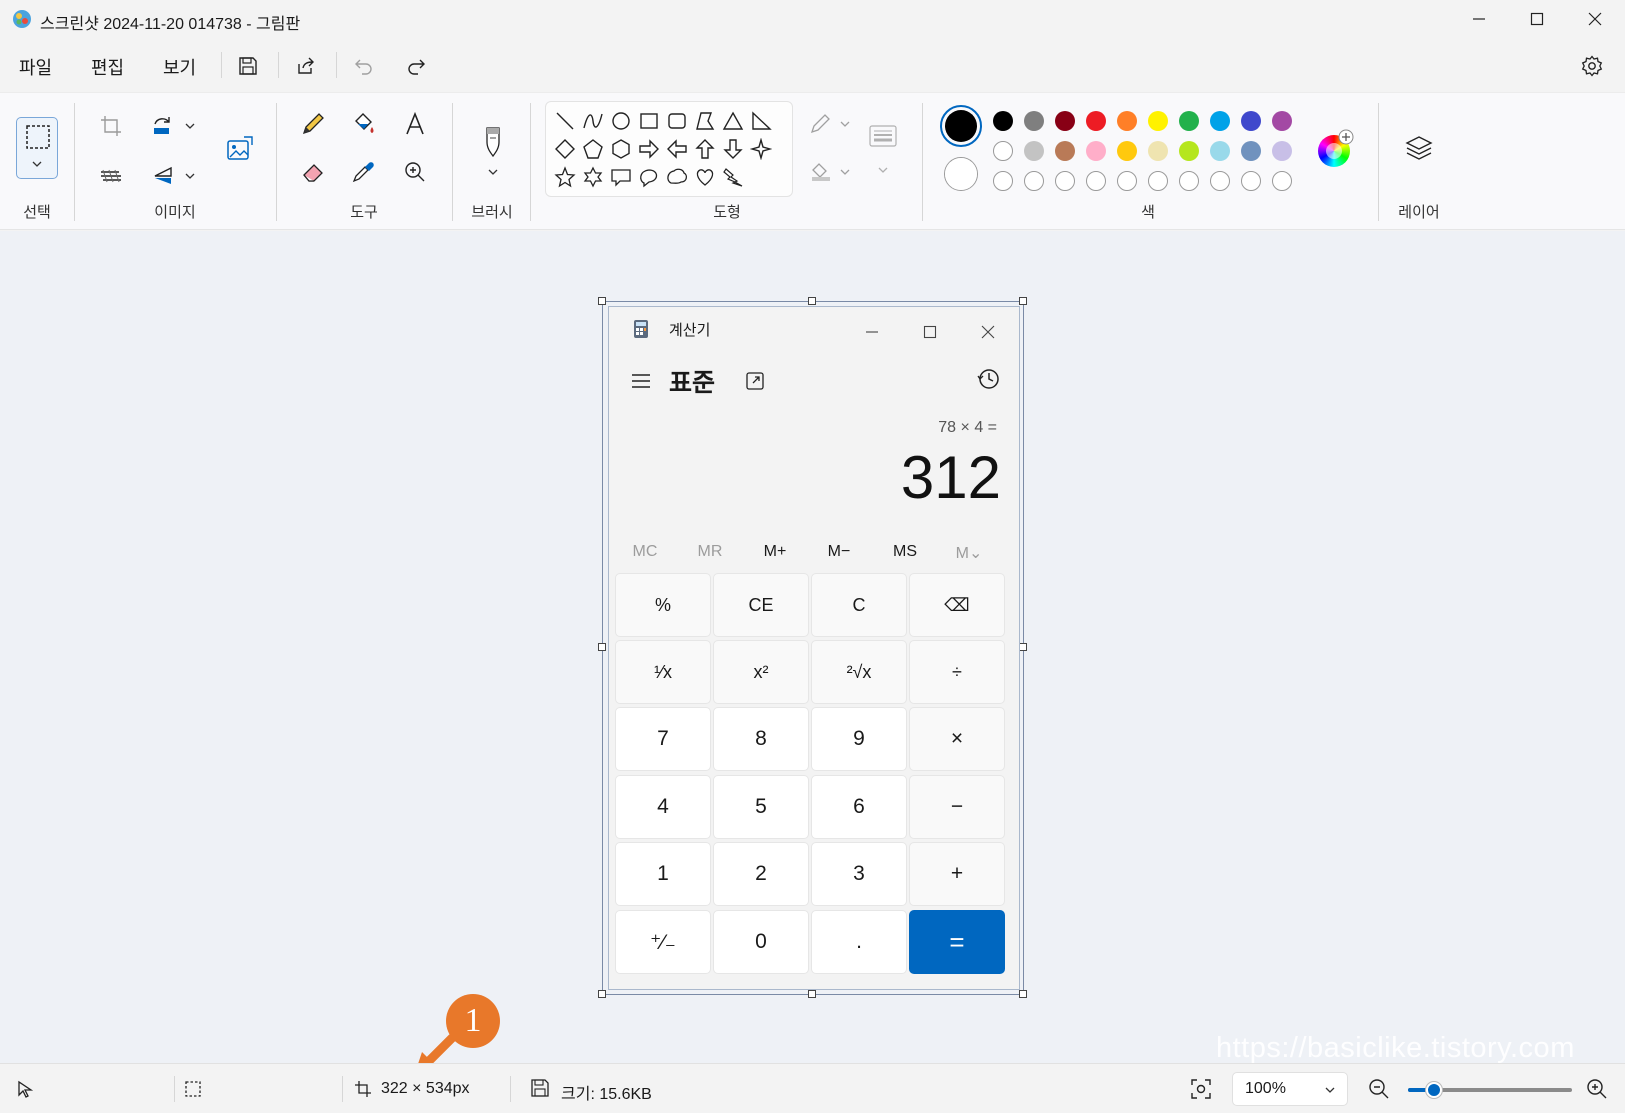 The image size is (1625, 1113). What do you see at coordinates (677, 177) in the screenshot?
I see `cloud-callout-shape-icon` at bounding box center [677, 177].